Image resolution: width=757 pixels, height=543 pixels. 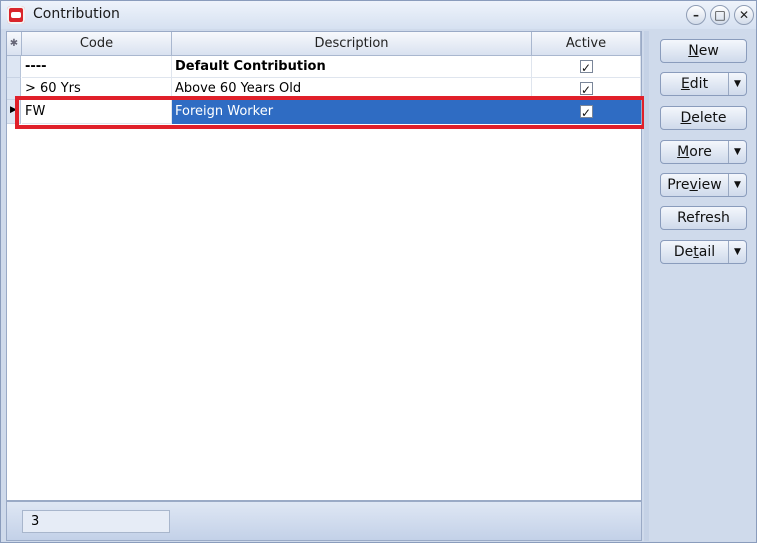 I want to click on cell-description: Foreign Worker, so click(x=352, y=112).